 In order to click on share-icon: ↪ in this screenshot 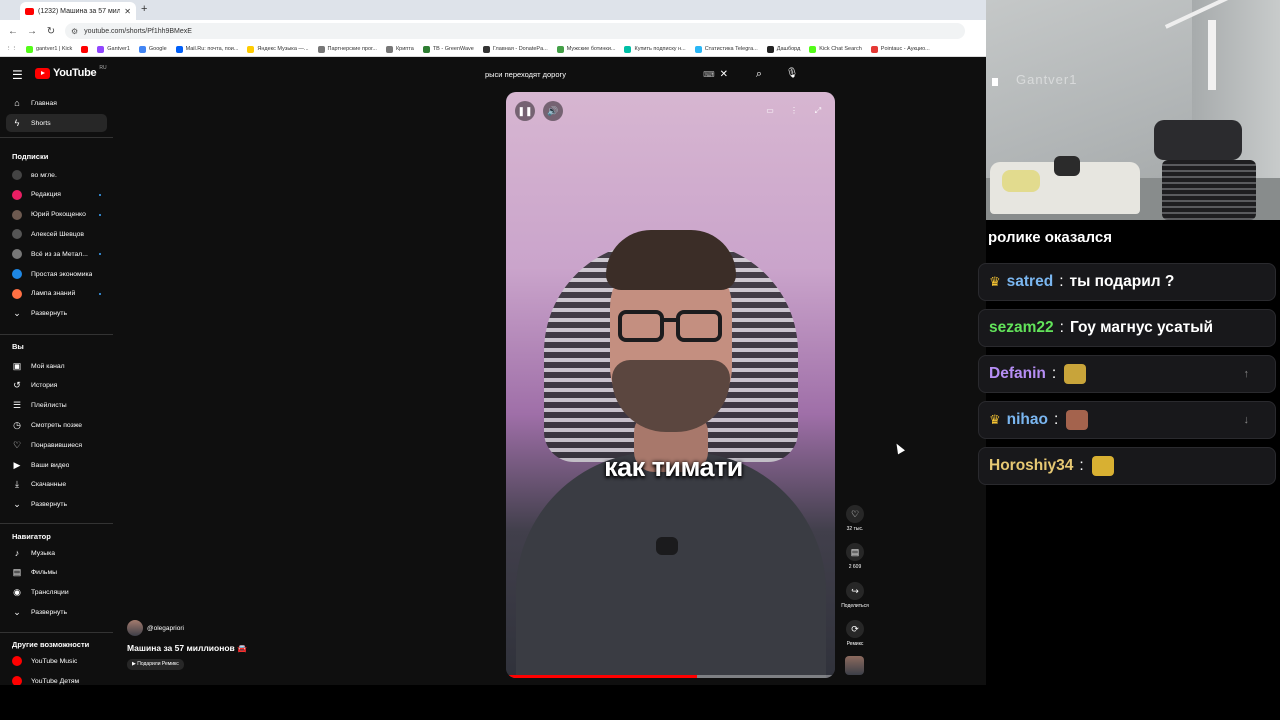, I will do `click(855, 591)`.